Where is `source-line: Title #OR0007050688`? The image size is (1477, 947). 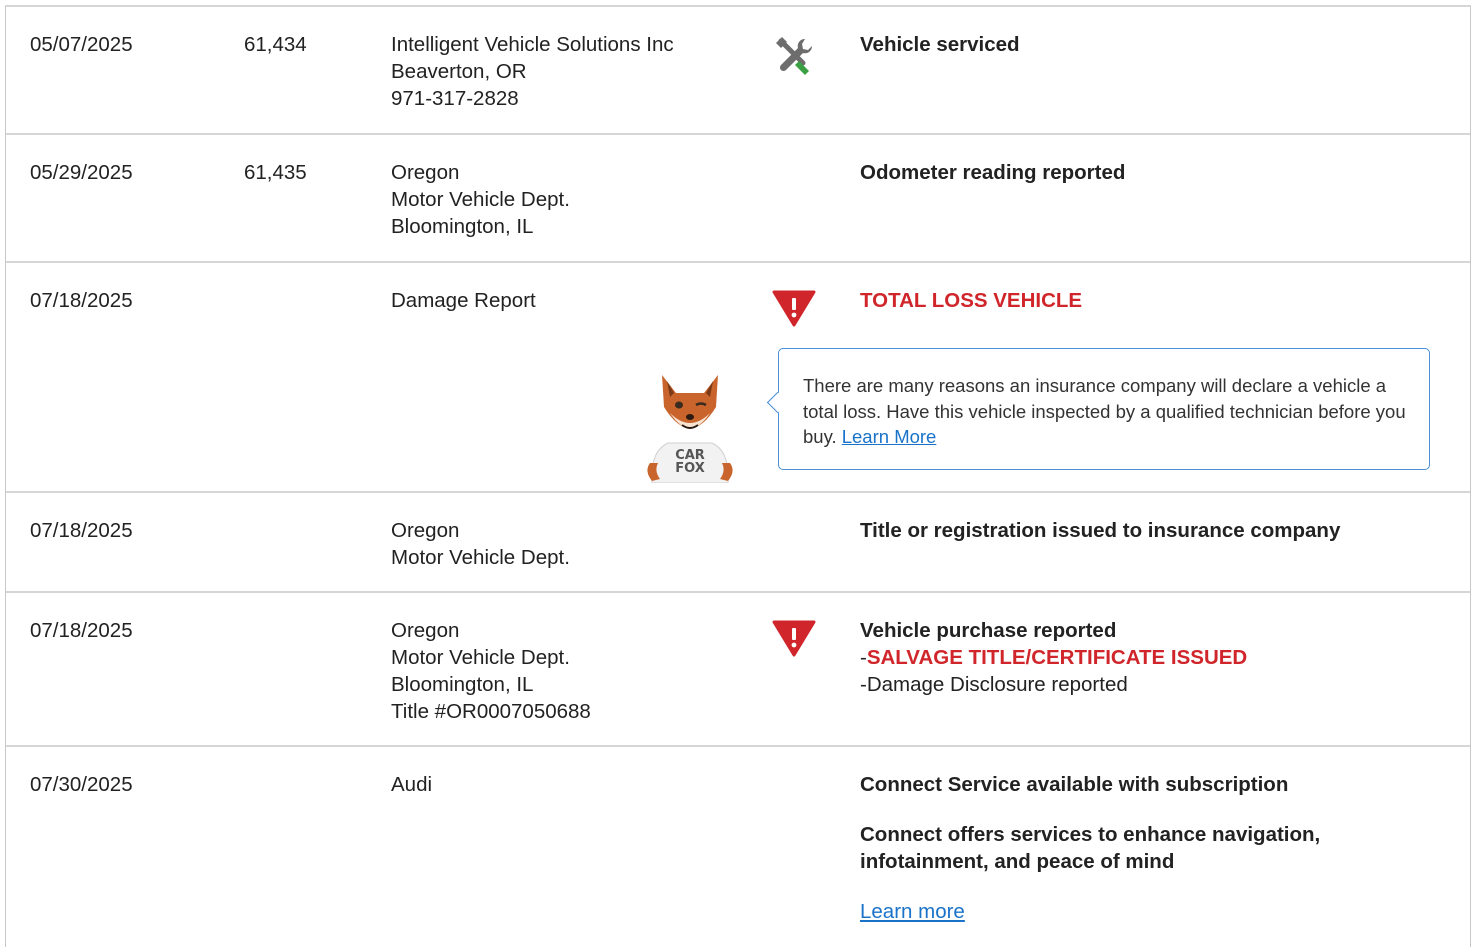 source-line: Title #OR0007050688 is located at coordinates (491, 711).